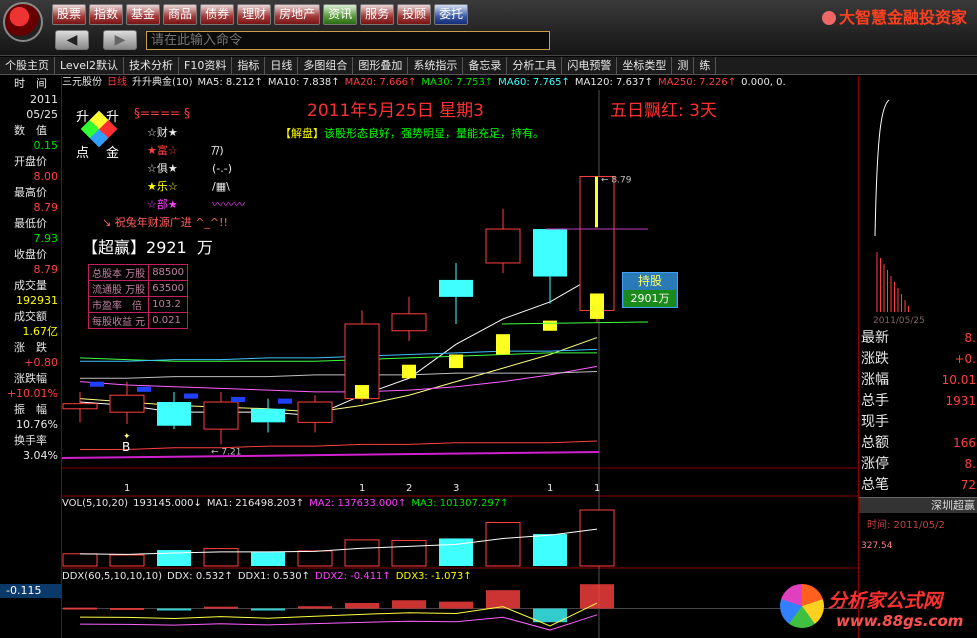 This screenshot has width=977, height=638. Describe the element at coordinates (705, 66) in the screenshot. I see `toolbar-button: 练` at that location.